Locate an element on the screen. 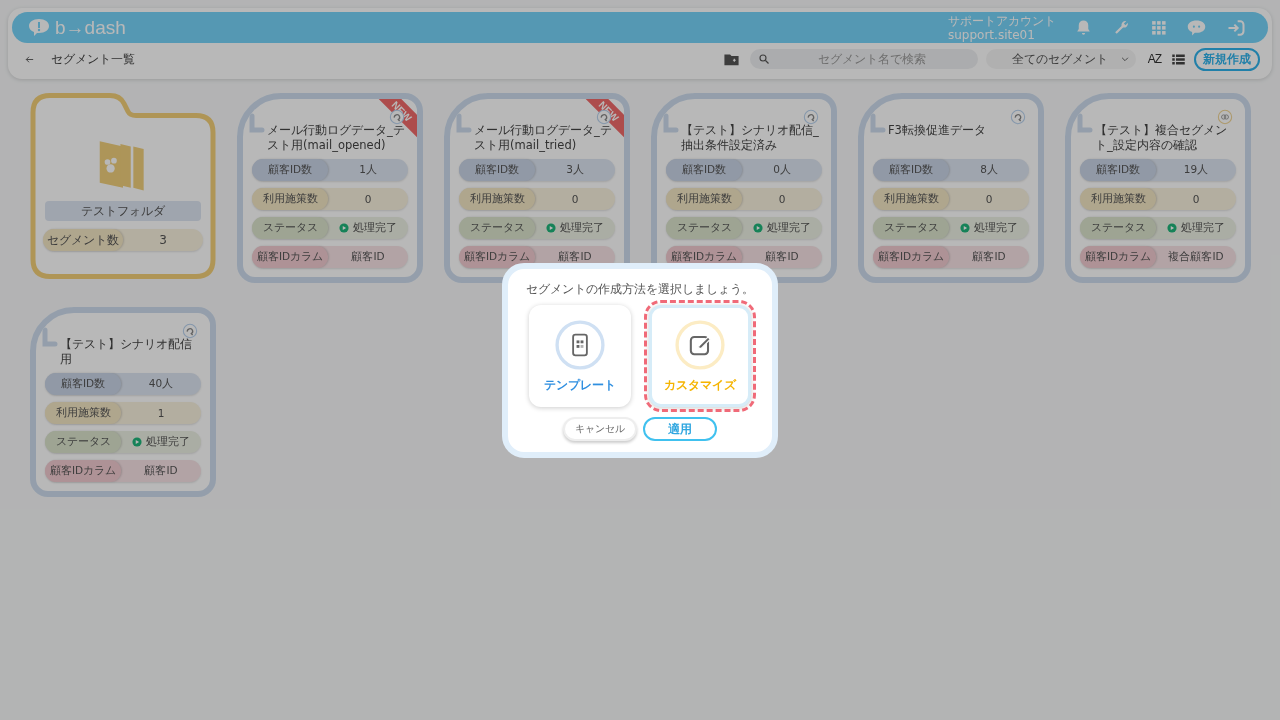  field-value: 1人 is located at coordinates (368, 170).